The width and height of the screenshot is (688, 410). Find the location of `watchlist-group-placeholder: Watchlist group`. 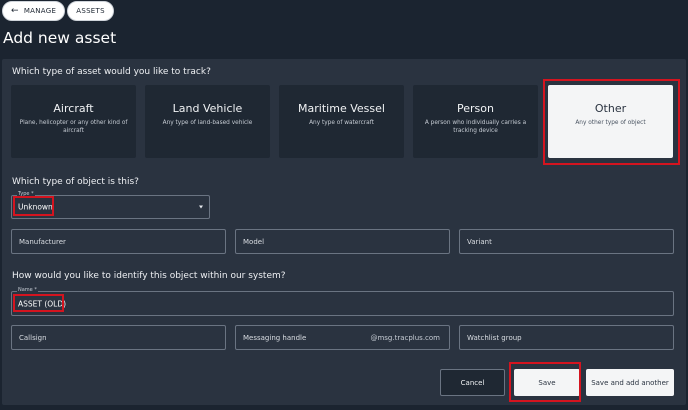

watchlist-group-placeholder: Watchlist group is located at coordinates (494, 337).